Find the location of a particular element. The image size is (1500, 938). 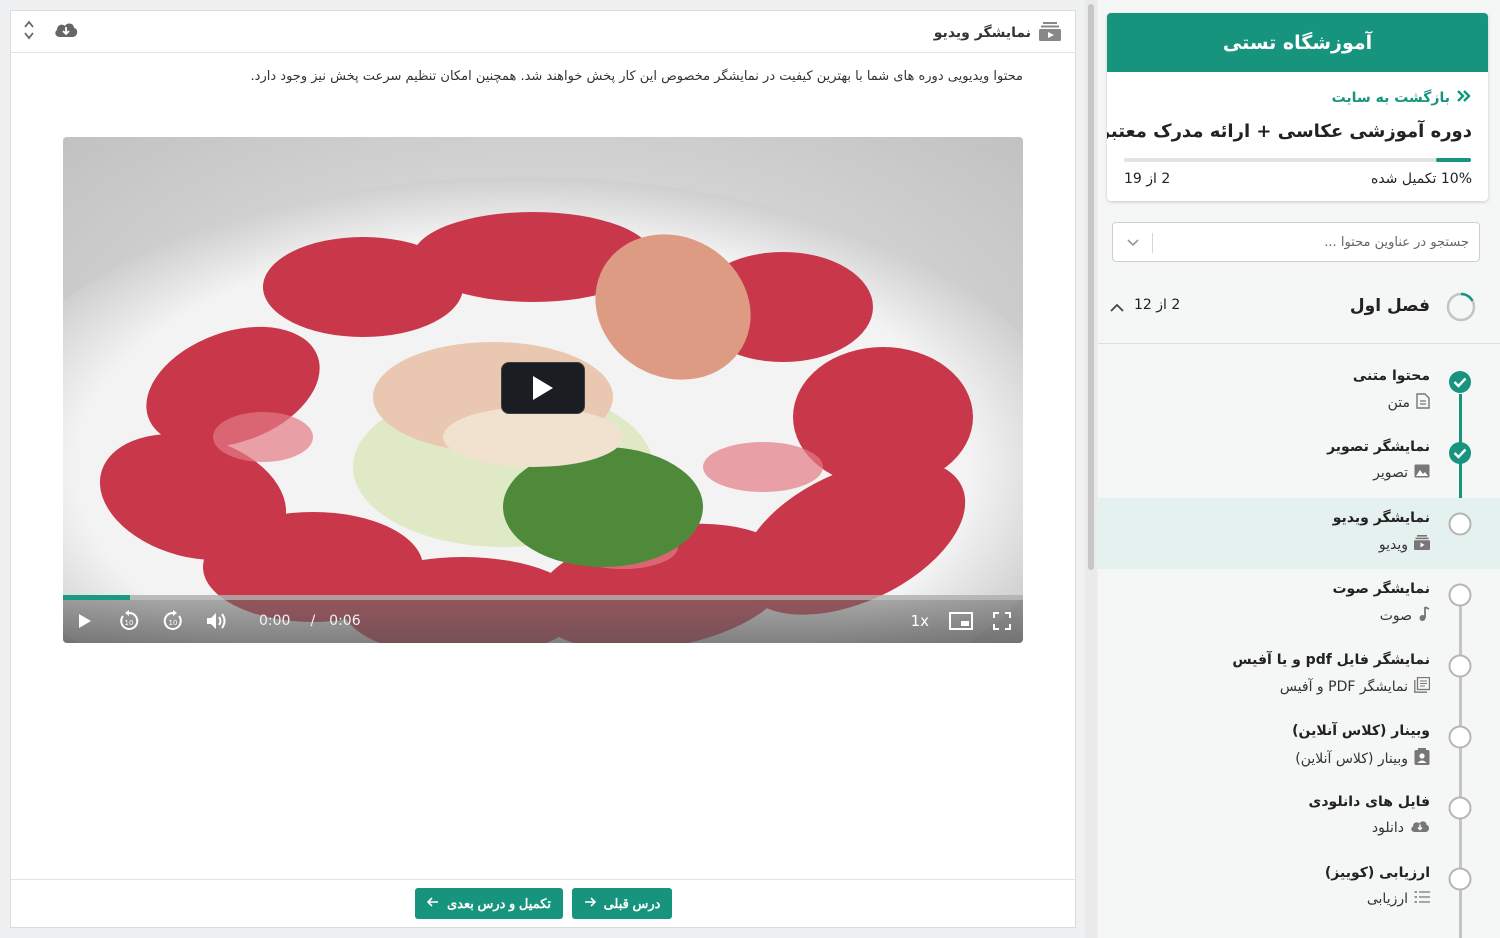

school-name: آموزشگاه تستی is located at coordinates (1297, 42).